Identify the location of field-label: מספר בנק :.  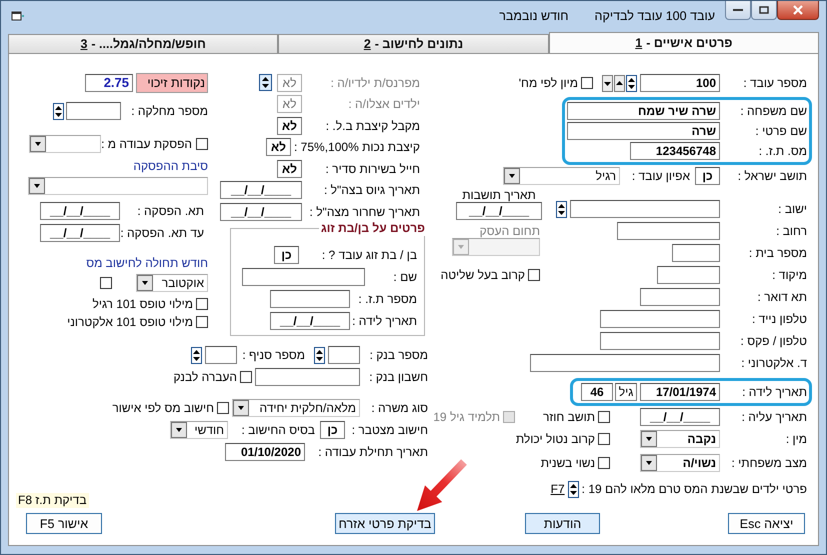
(399, 355).